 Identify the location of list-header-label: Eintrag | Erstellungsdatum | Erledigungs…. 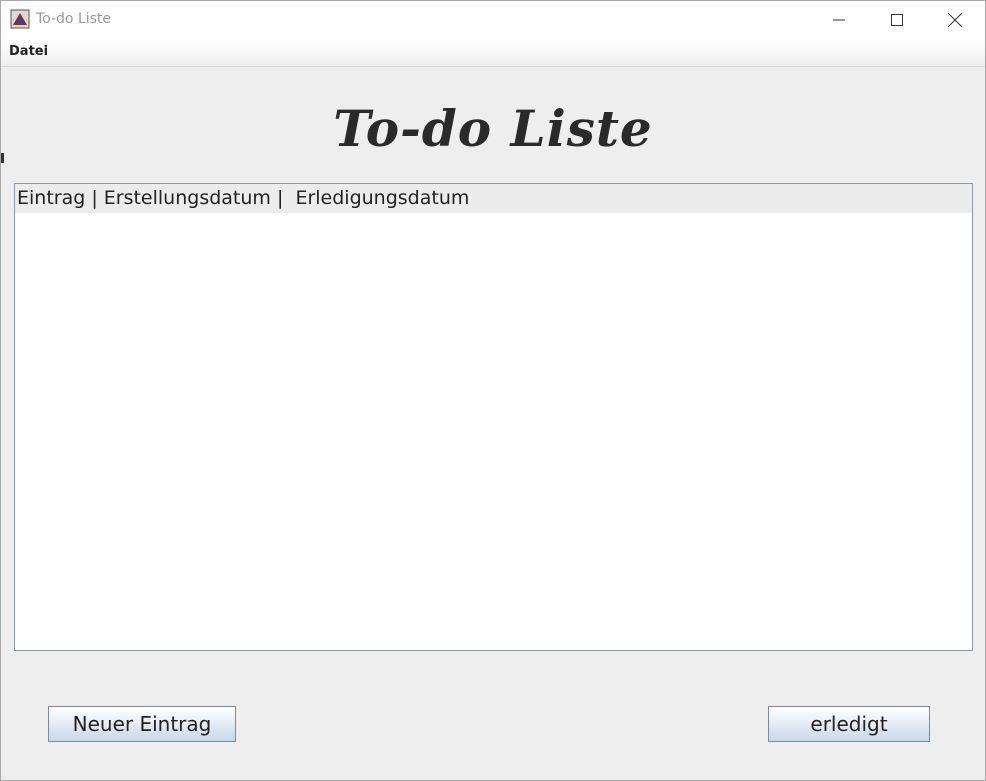
(243, 198).